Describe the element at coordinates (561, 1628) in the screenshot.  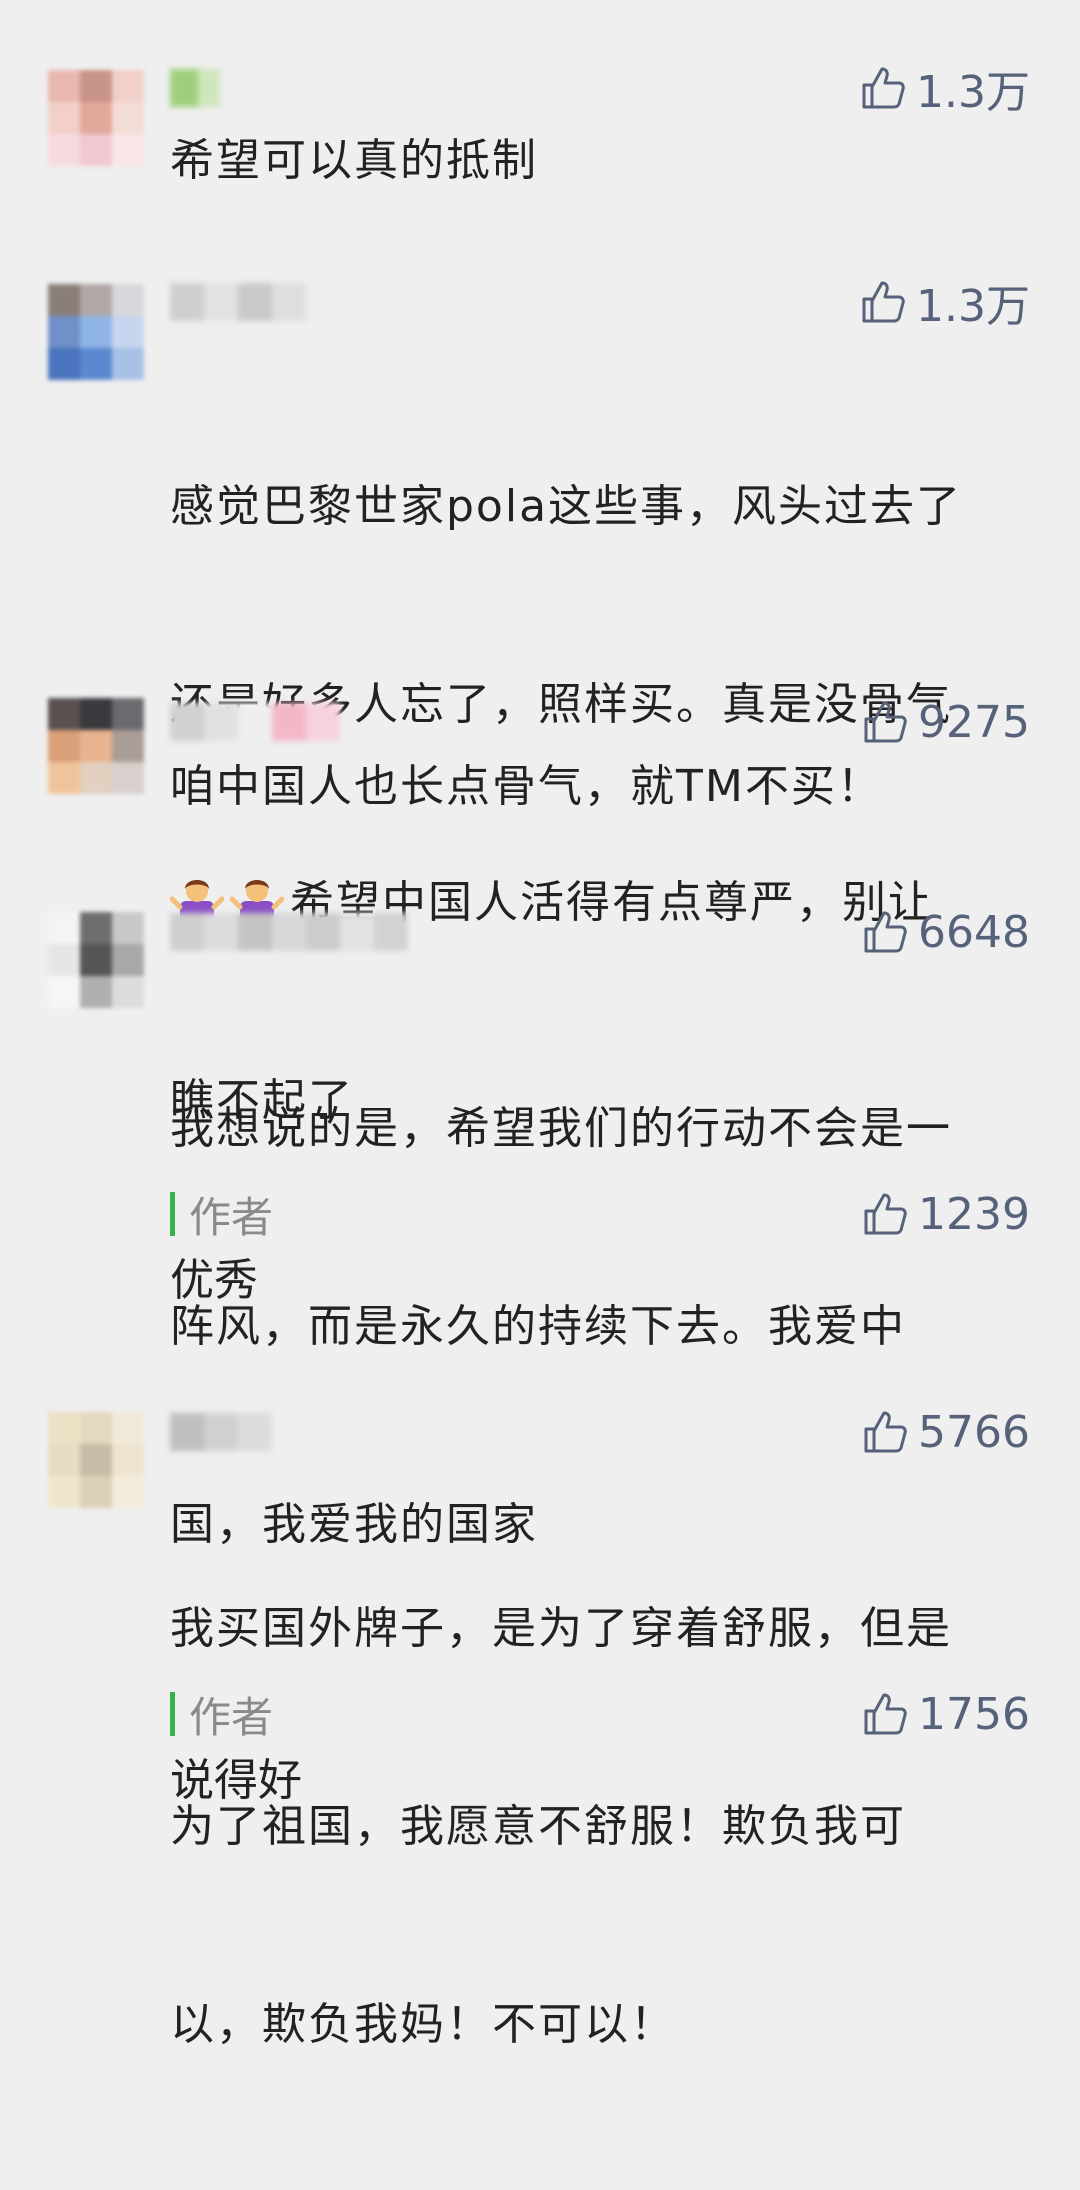
I see `comment-text-line: 我买国外牌子，是为了穿着舒服，但是` at that location.